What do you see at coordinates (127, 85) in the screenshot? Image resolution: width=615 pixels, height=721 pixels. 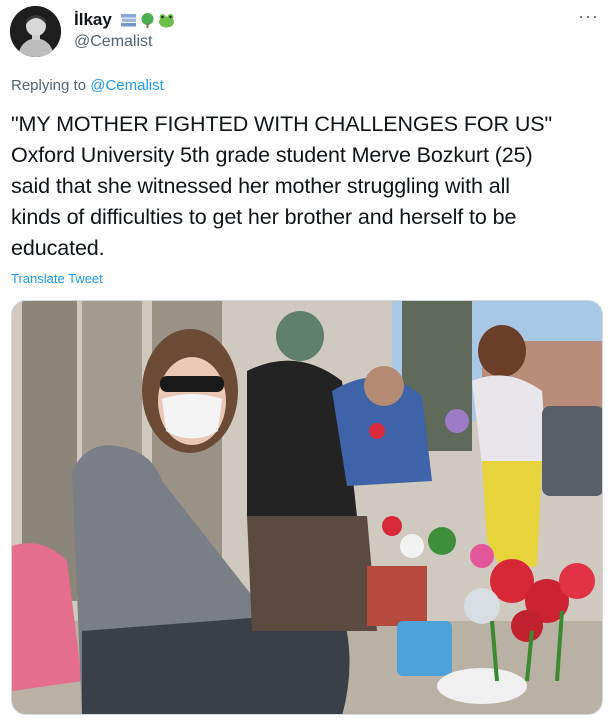 I see `reply-mention-link: @Cemalist` at bounding box center [127, 85].